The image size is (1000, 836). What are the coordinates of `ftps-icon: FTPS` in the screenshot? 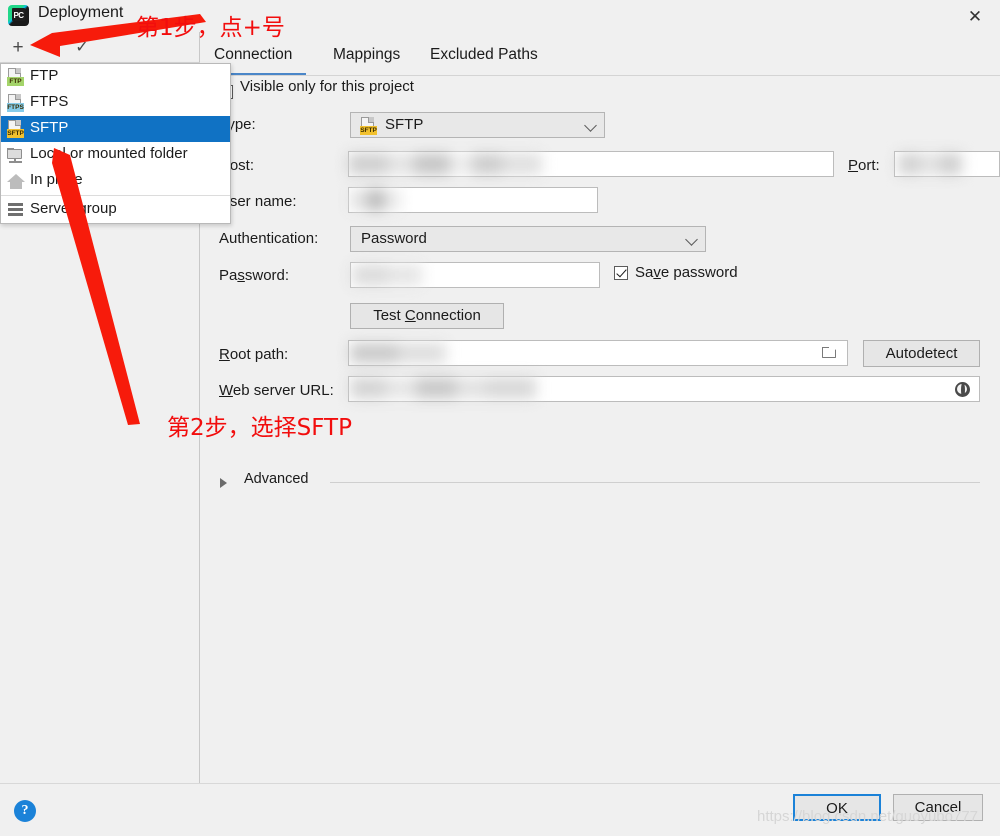 It's located at (15, 103).